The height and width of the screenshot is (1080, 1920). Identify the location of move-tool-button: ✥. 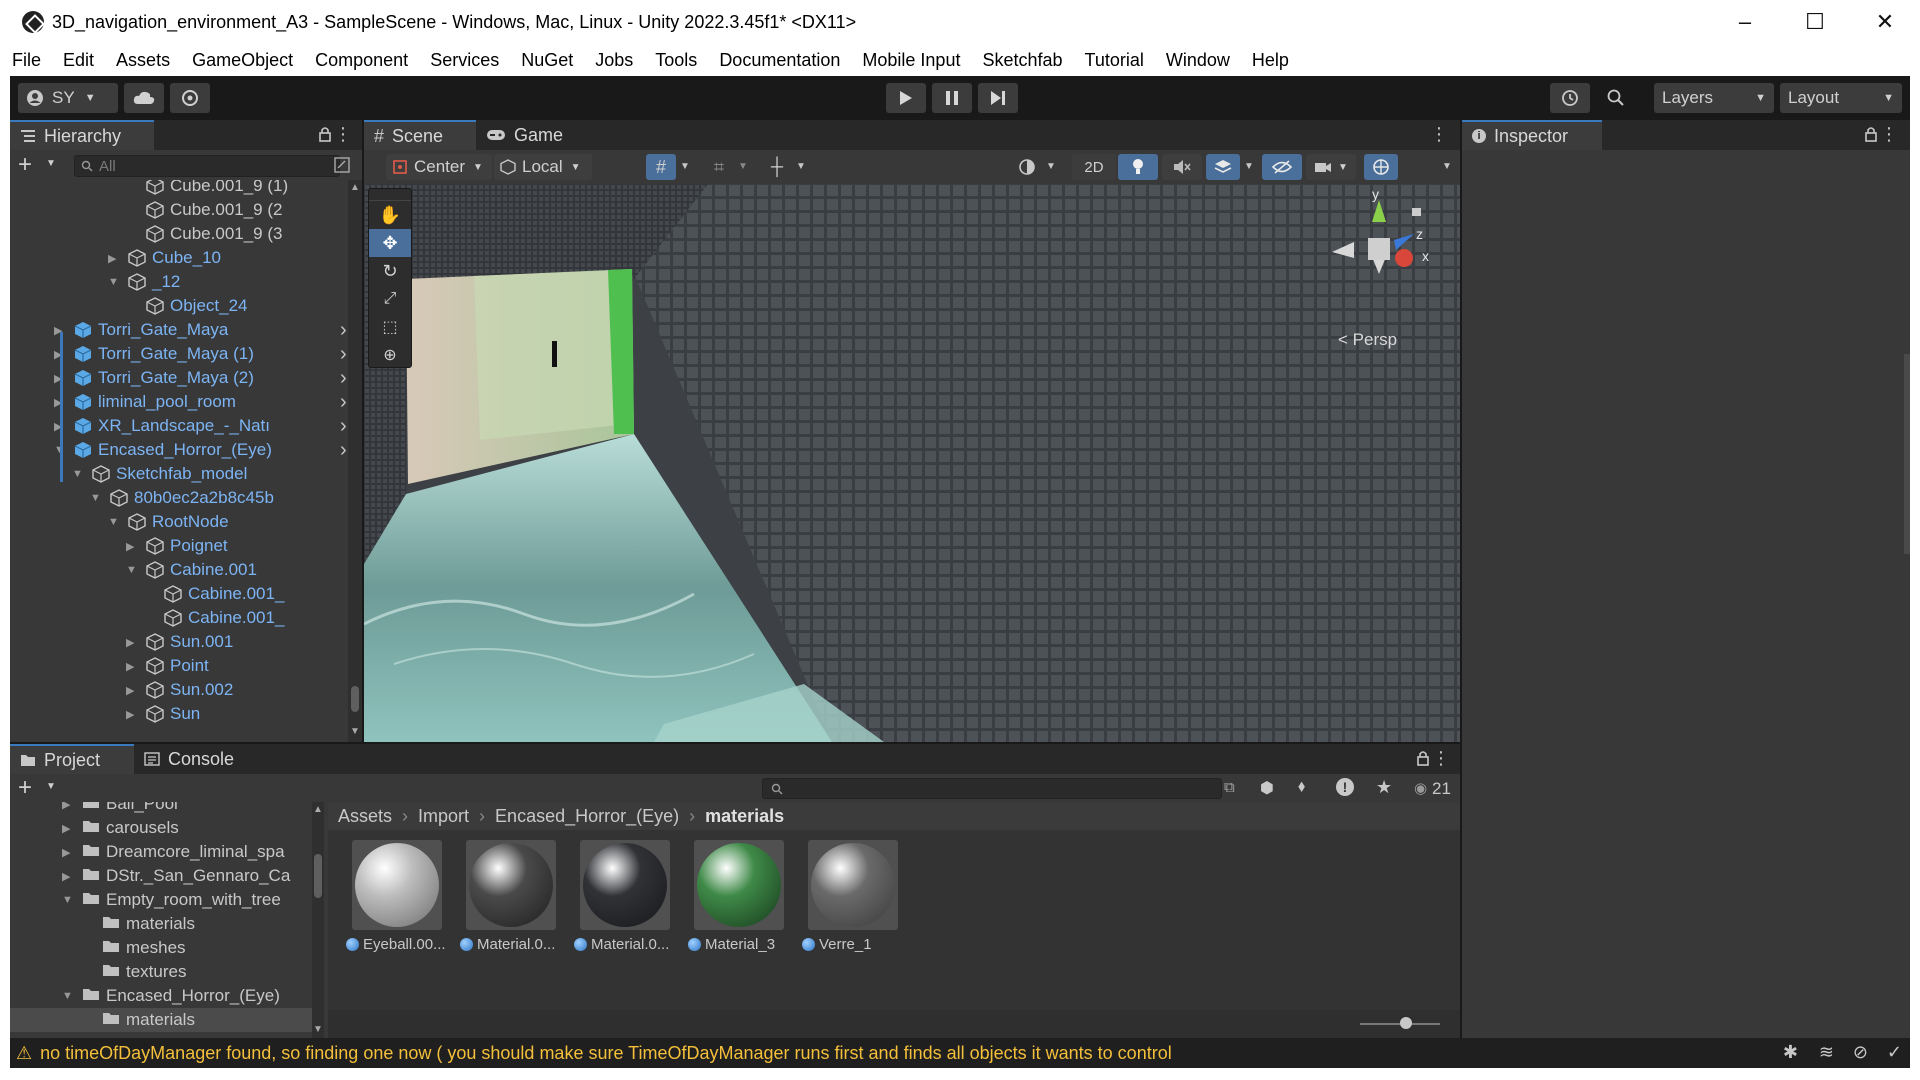
(390, 243).